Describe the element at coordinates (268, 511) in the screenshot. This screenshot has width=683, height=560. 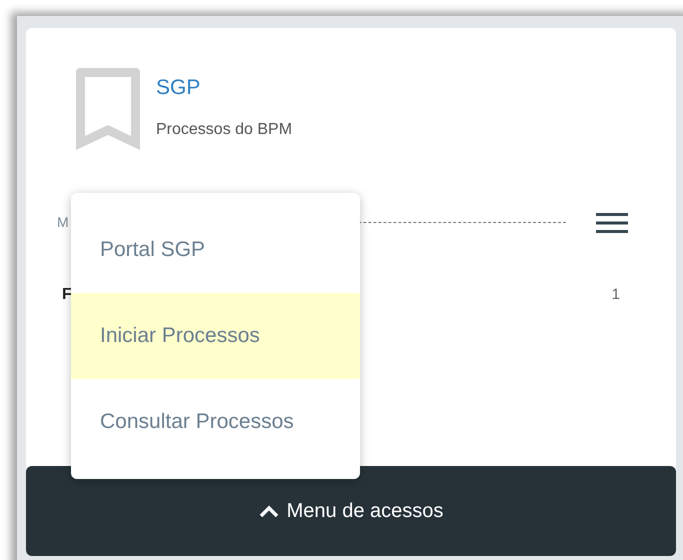
I see `chevron-icon` at that location.